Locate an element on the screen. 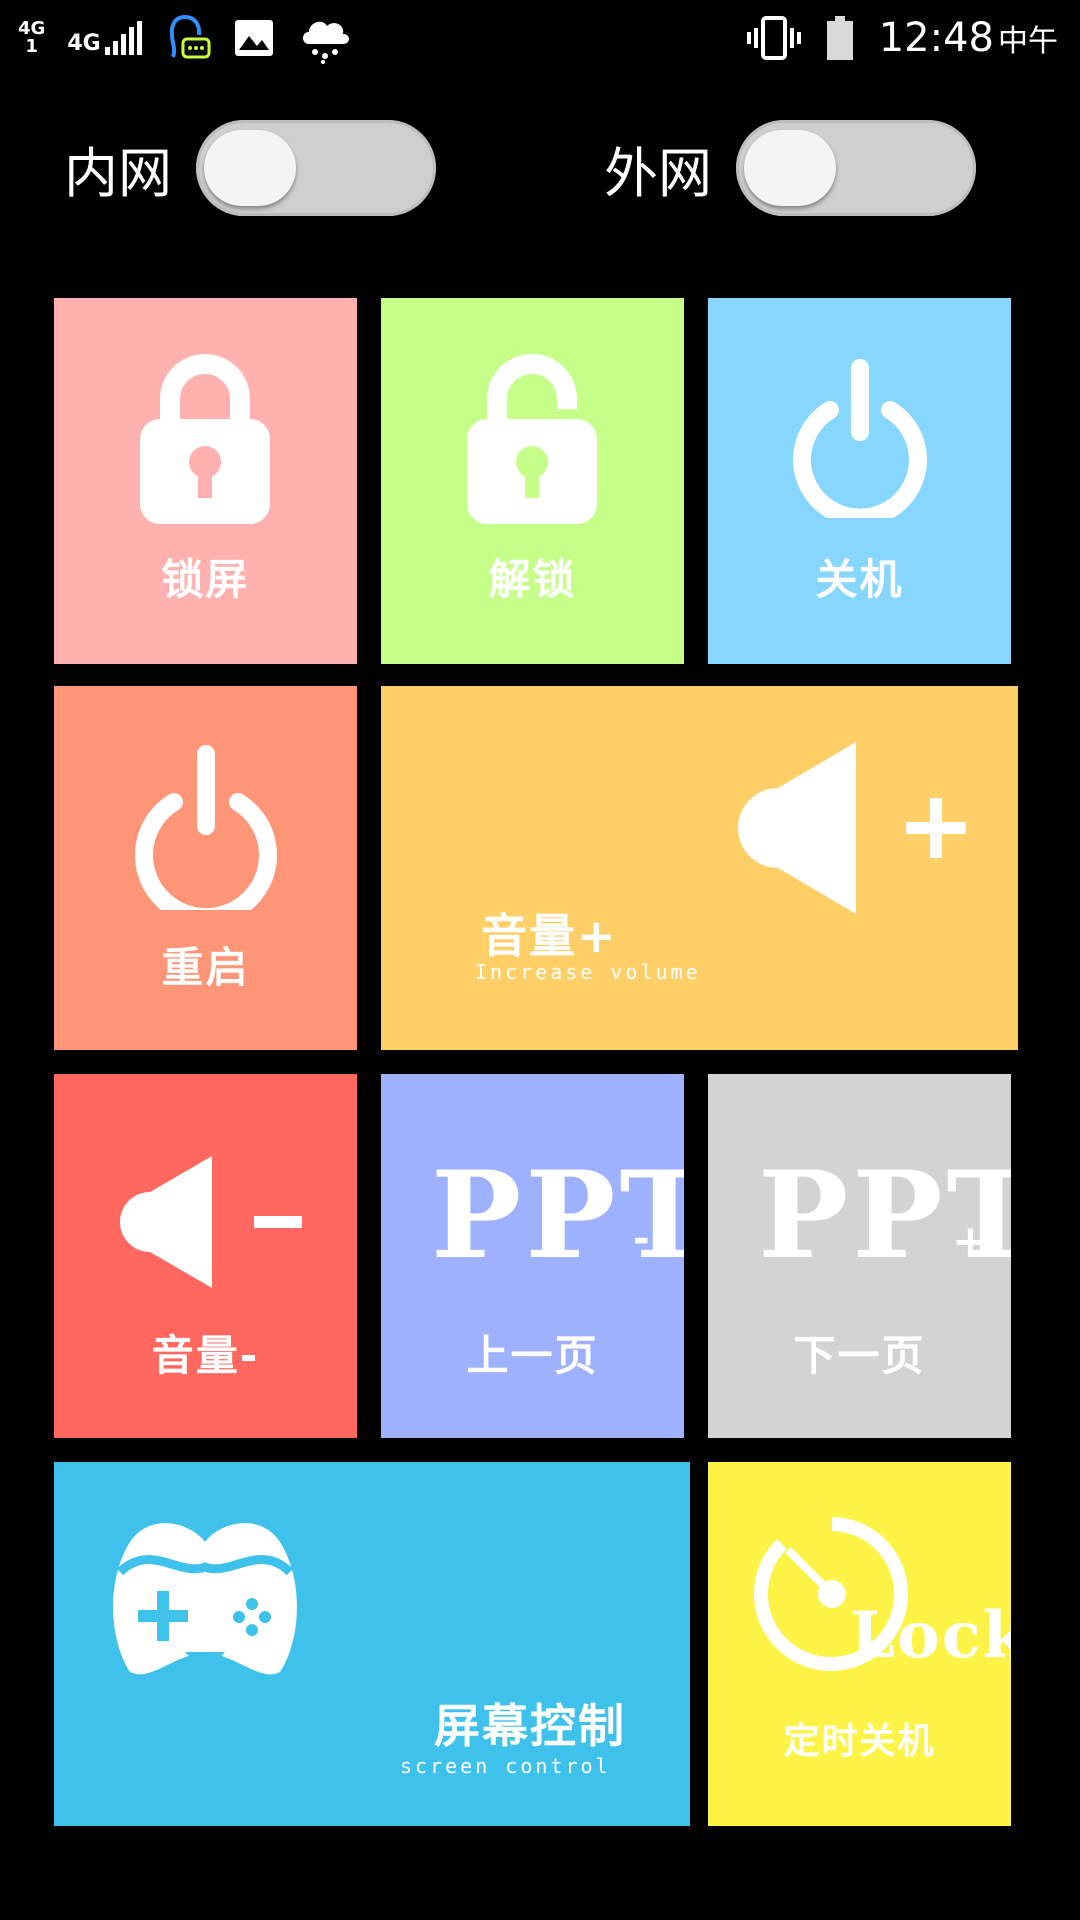 The height and width of the screenshot is (1920, 1080). network-label: 4G is located at coordinates (32, 28).